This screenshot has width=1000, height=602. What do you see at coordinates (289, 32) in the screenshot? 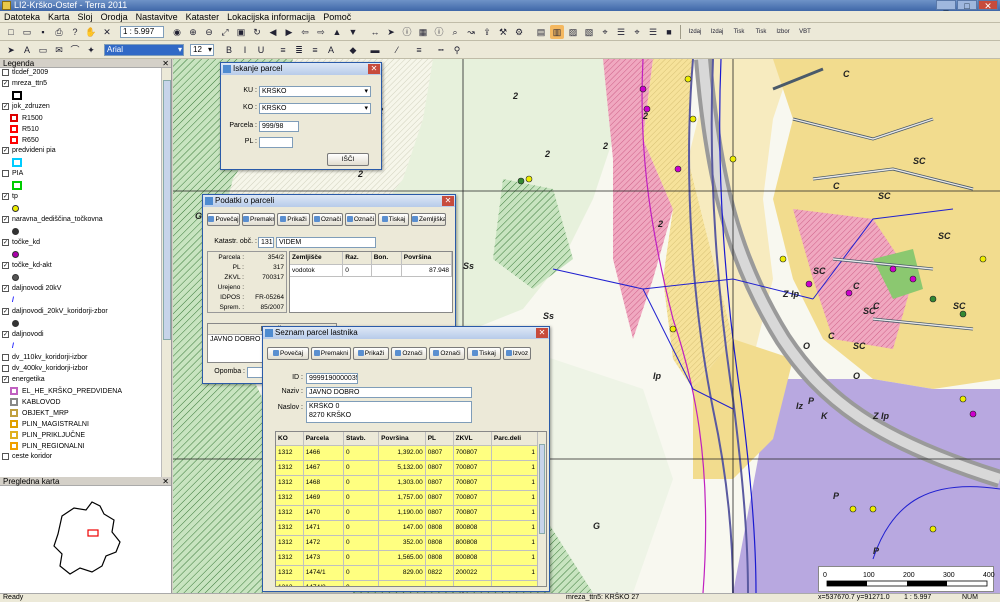
I see `zoom-next-icon: ▶` at bounding box center [289, 32].